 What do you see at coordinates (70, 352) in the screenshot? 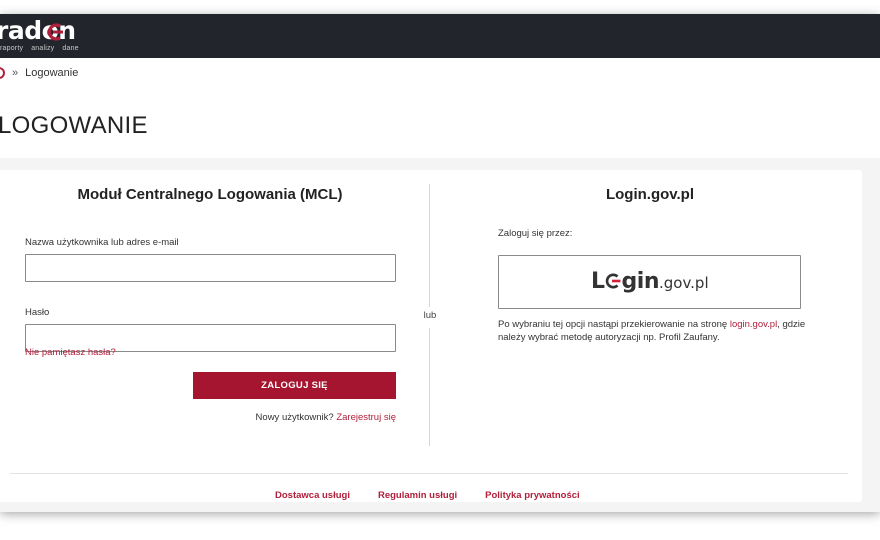
I see `forgot-password-link: Nie pamiętasz hasła?` at bounding box center [70, 352].